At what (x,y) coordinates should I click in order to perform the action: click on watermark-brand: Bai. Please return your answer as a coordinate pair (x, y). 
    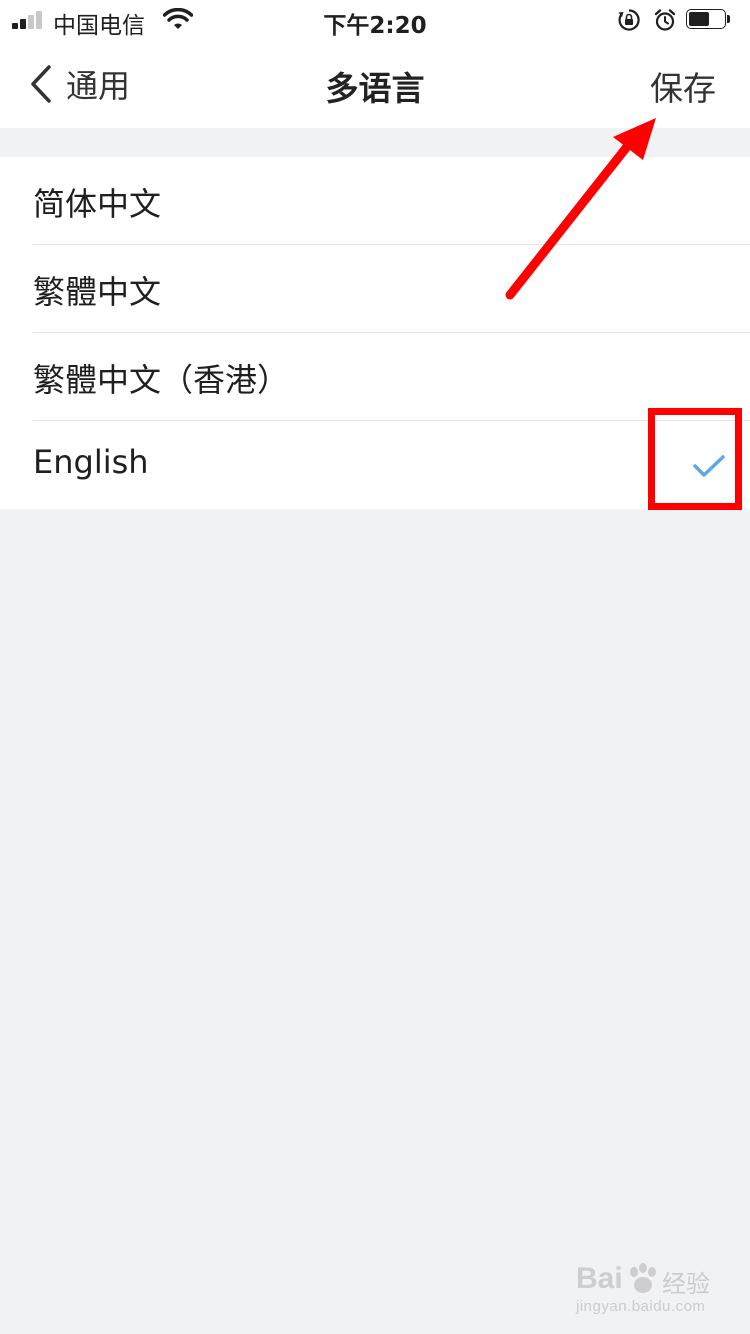
    Looking at the image, I should click on (599, 1278).